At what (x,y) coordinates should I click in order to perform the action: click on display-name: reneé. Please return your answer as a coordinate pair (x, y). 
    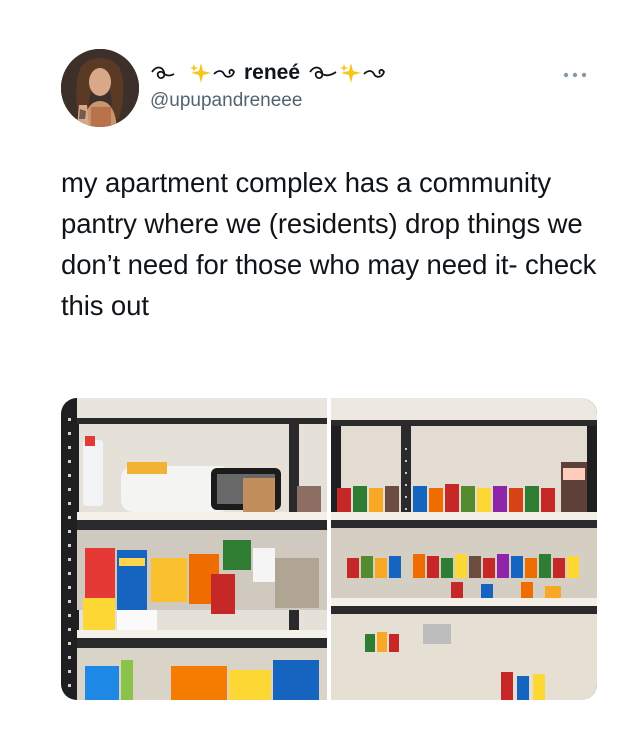
    Looking at the image, I should click on (272, 73).